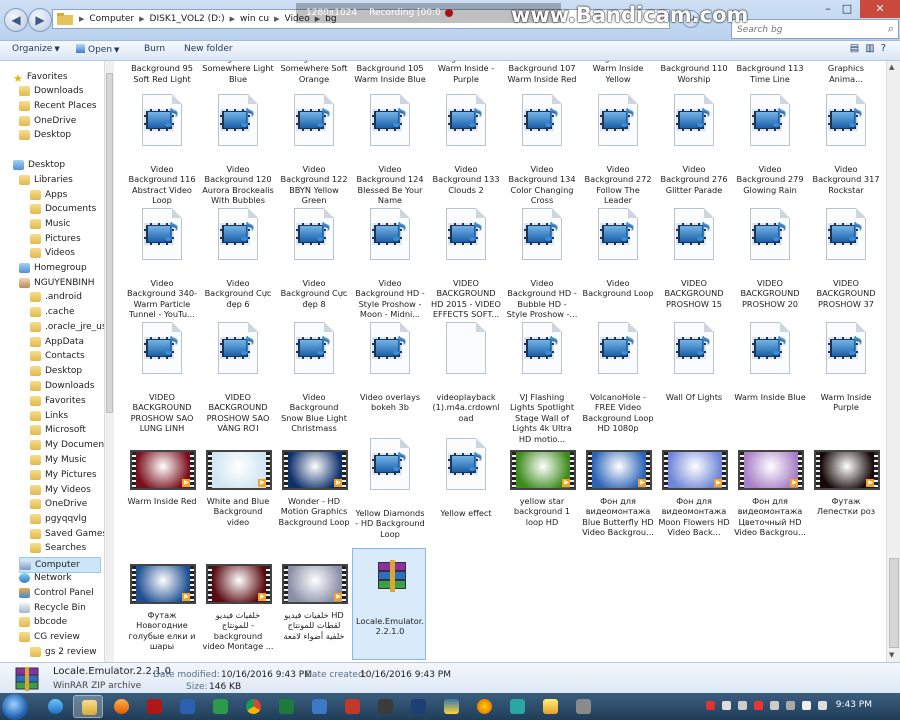  I want to click on scroll-up-icon: ▲, so click(891, 67).